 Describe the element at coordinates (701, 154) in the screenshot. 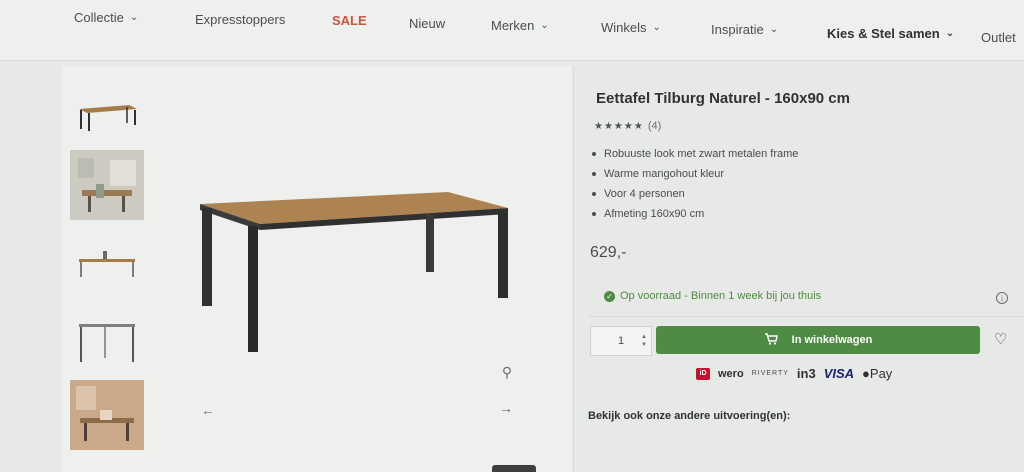

I see `feature-text: Robuuste look met zwart metalen frame` at that location.